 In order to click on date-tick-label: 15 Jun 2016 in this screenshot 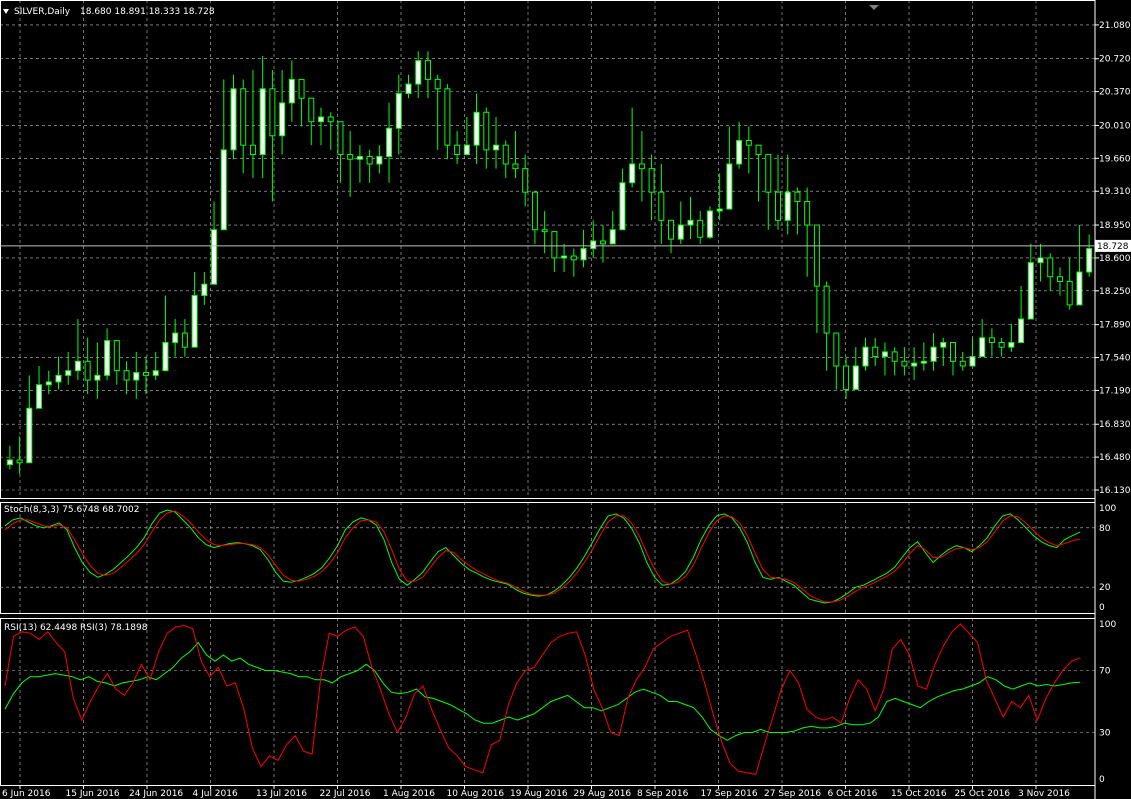, I will do `click(93, 794)`.